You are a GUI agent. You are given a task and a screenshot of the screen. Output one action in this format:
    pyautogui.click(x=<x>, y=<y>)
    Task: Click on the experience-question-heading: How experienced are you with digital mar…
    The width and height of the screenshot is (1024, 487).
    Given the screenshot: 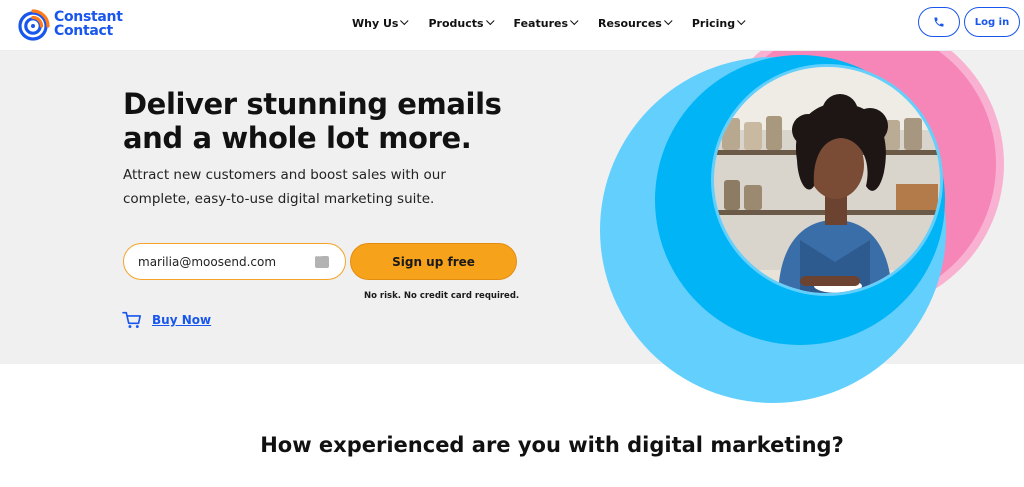 What is the action you would take?
    pyautogui.click(x=552, y=445)
    